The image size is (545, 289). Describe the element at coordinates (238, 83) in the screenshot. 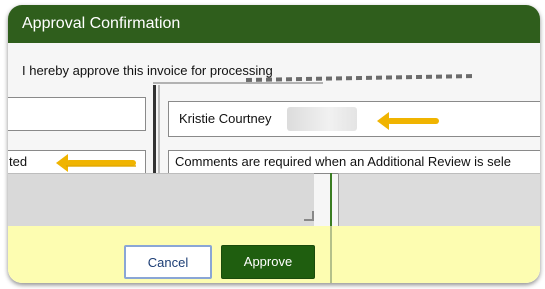

I see `redaction-line` at that location.